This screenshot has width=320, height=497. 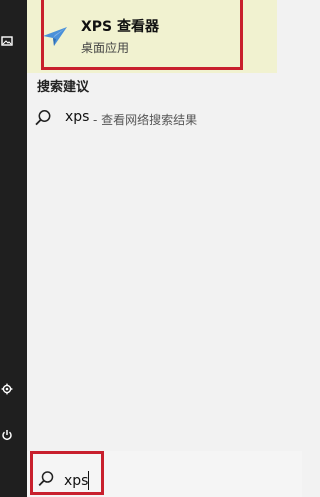 I want to click on suggestion-item: xps - 查看网络搜索结果, so click(x=163, y=118).